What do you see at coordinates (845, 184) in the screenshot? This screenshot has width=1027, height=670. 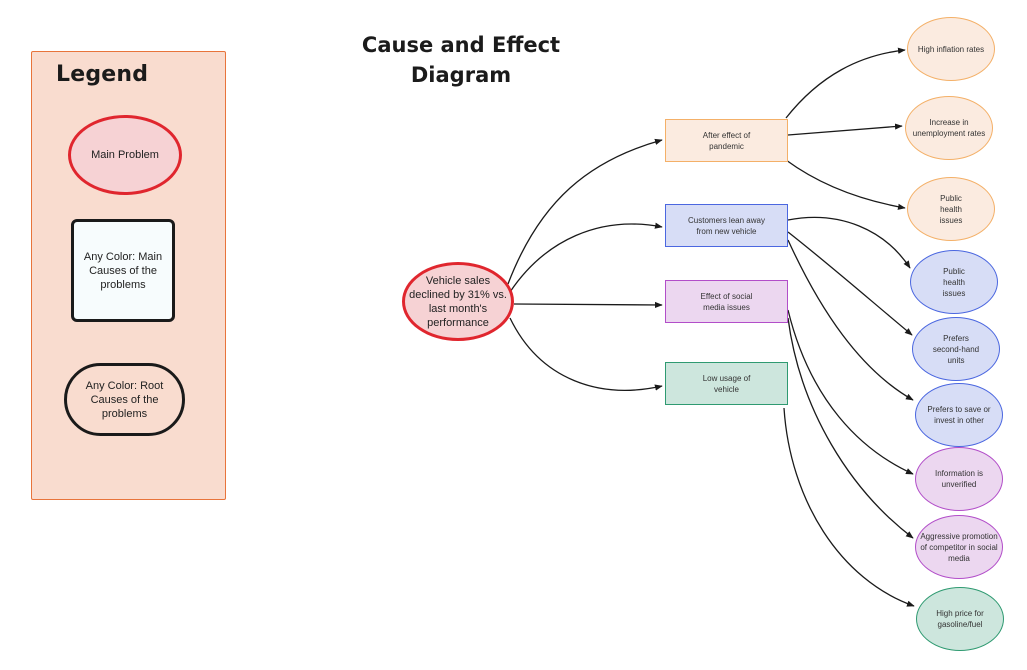 I see `connector-pandemic-to-health` at bounding box center [845, 184].